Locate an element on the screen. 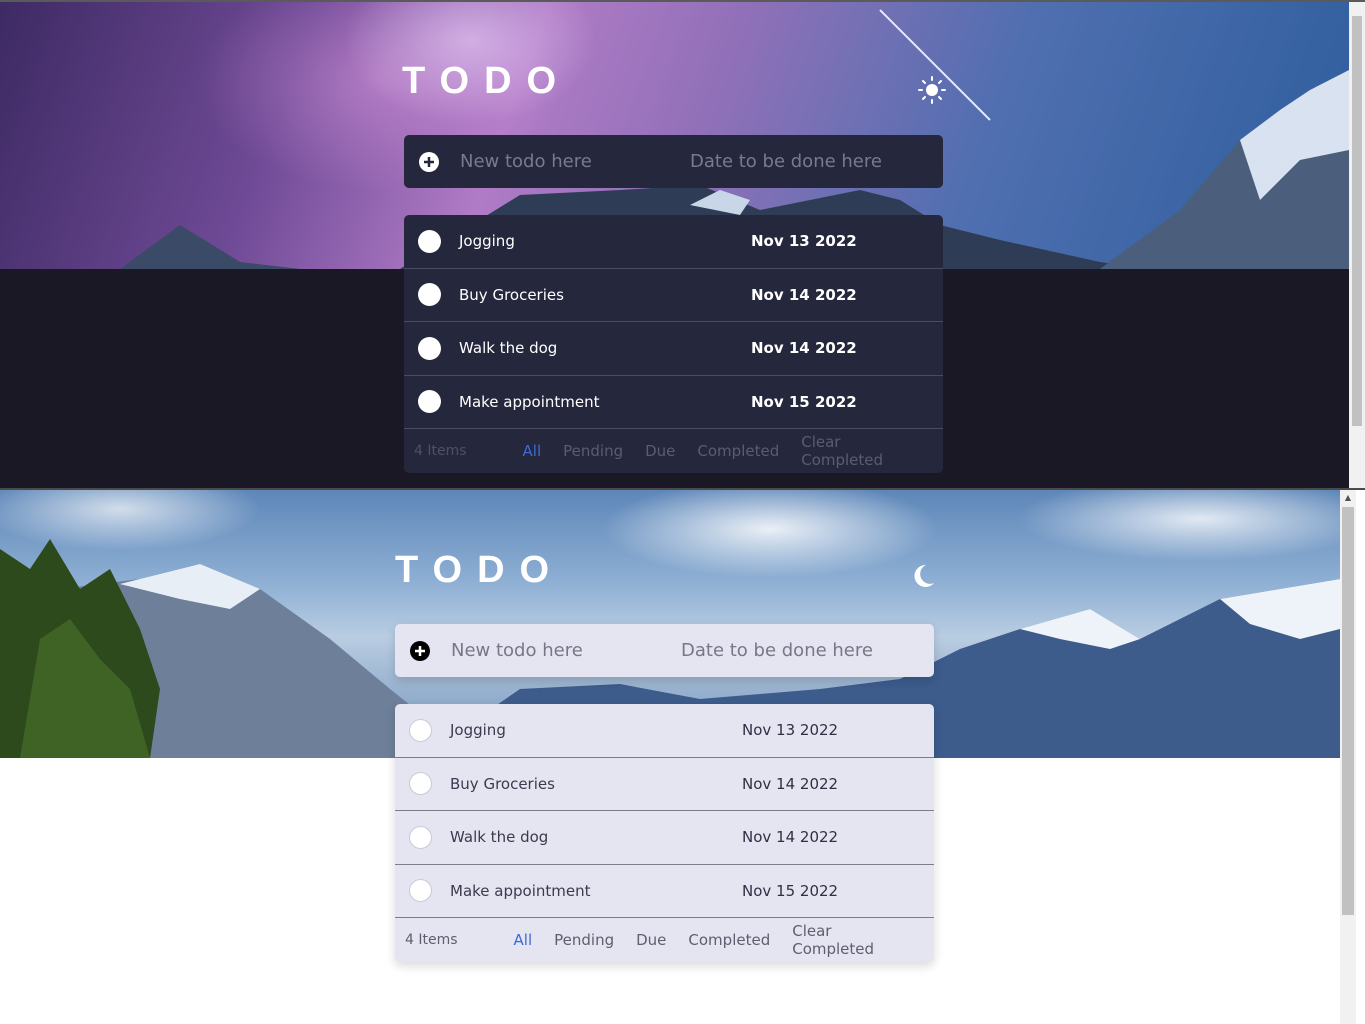 This screenshot has width=1365, height=1024. scrollbar: ▲ is located at coordinates (1348, 756).